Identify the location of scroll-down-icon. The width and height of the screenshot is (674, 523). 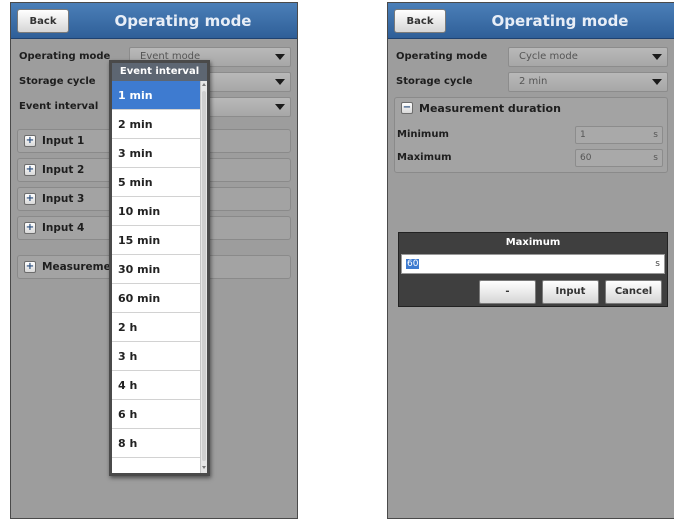
(204, 467).